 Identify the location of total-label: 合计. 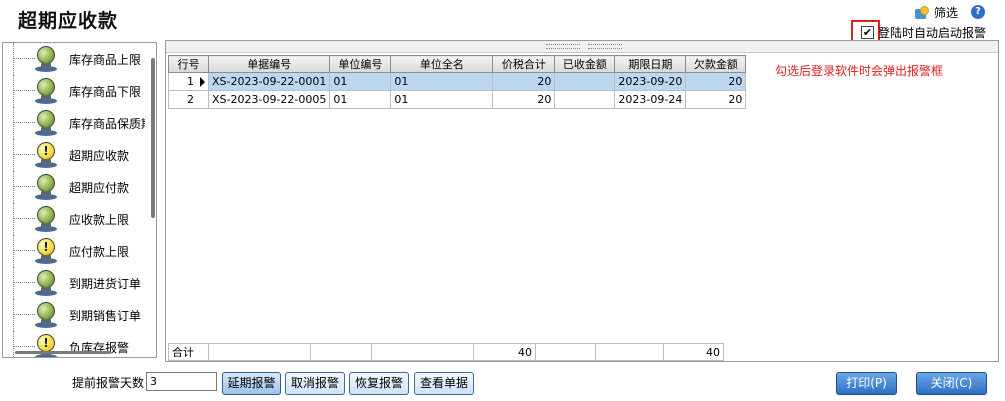
(188, 352).